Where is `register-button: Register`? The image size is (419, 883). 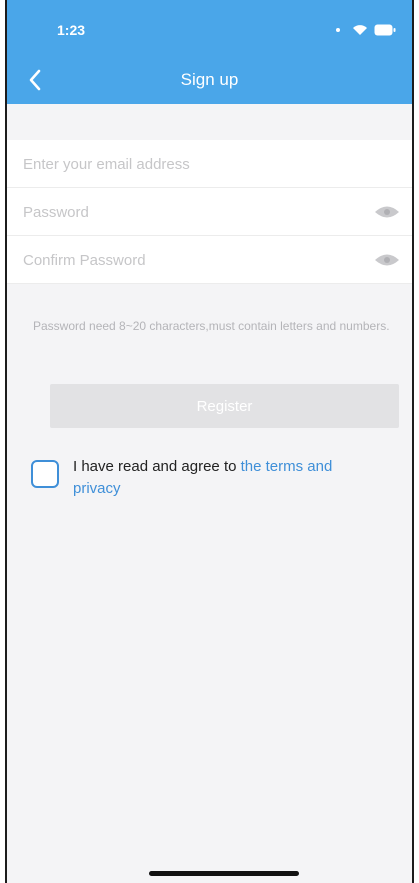
register-button: Register is located at coordinates (224, 406).